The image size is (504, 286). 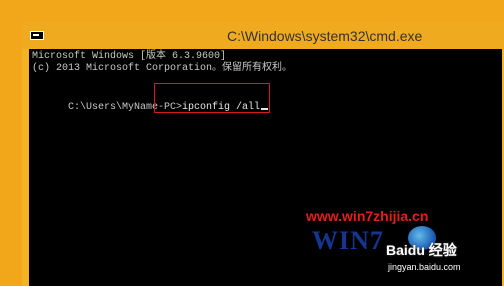 I want to click on console-line: (c) 2013 Microsoft Corporation。保留所有权利。, so click(x=162, y=68).